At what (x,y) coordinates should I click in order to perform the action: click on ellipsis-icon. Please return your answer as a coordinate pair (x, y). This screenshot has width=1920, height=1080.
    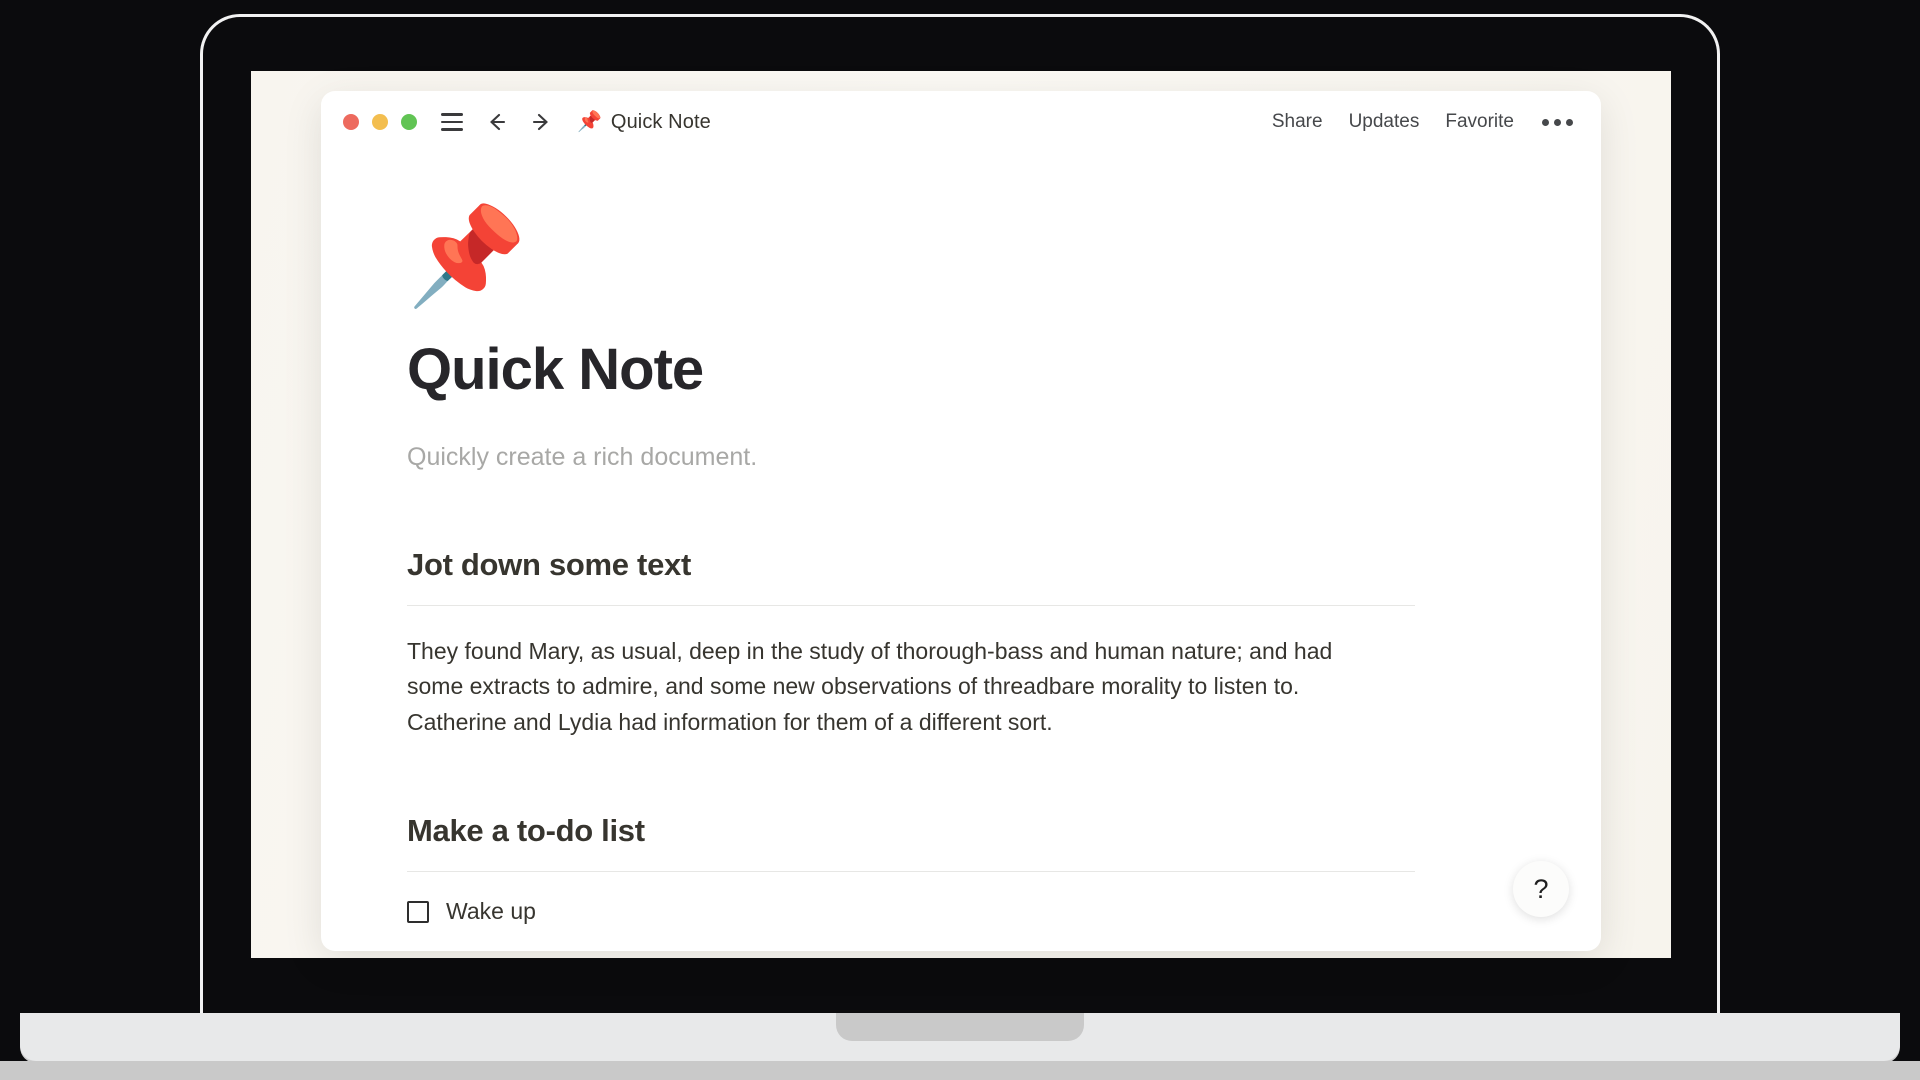
    Looking at the image, I should click on (1557, 122).